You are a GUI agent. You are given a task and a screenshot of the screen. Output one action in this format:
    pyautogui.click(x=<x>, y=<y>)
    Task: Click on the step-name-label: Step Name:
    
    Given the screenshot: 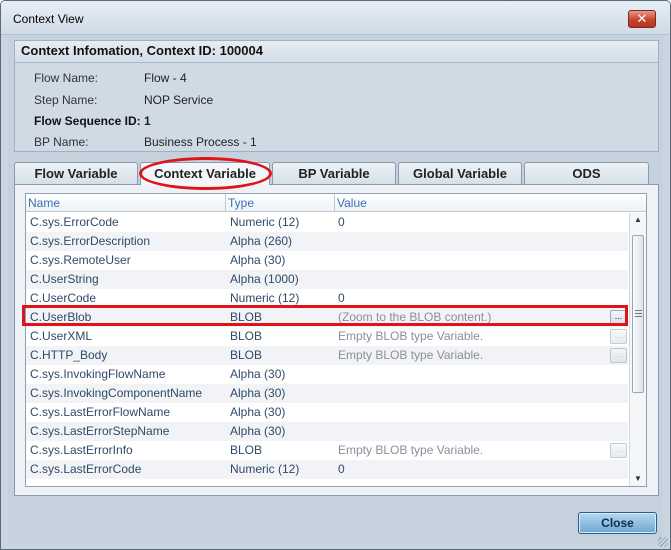 What is the action you would take?
    pyautogui.click(x=66, y=100)
    